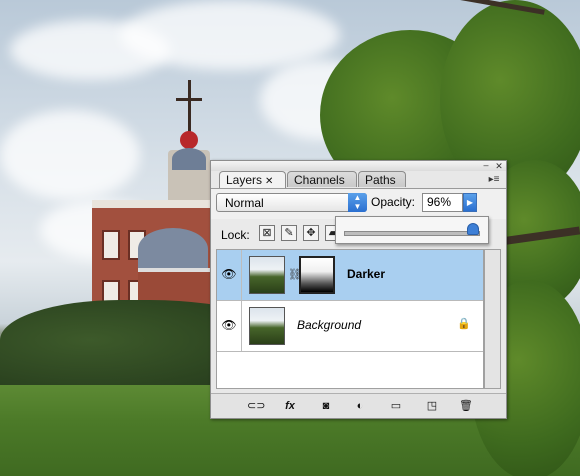 Image resolution: width=580 pixels, height=476 pixels. Describe the element at coordinates (466, 406) in the screenshot. I see `trash-icon: 🗑` at that location.